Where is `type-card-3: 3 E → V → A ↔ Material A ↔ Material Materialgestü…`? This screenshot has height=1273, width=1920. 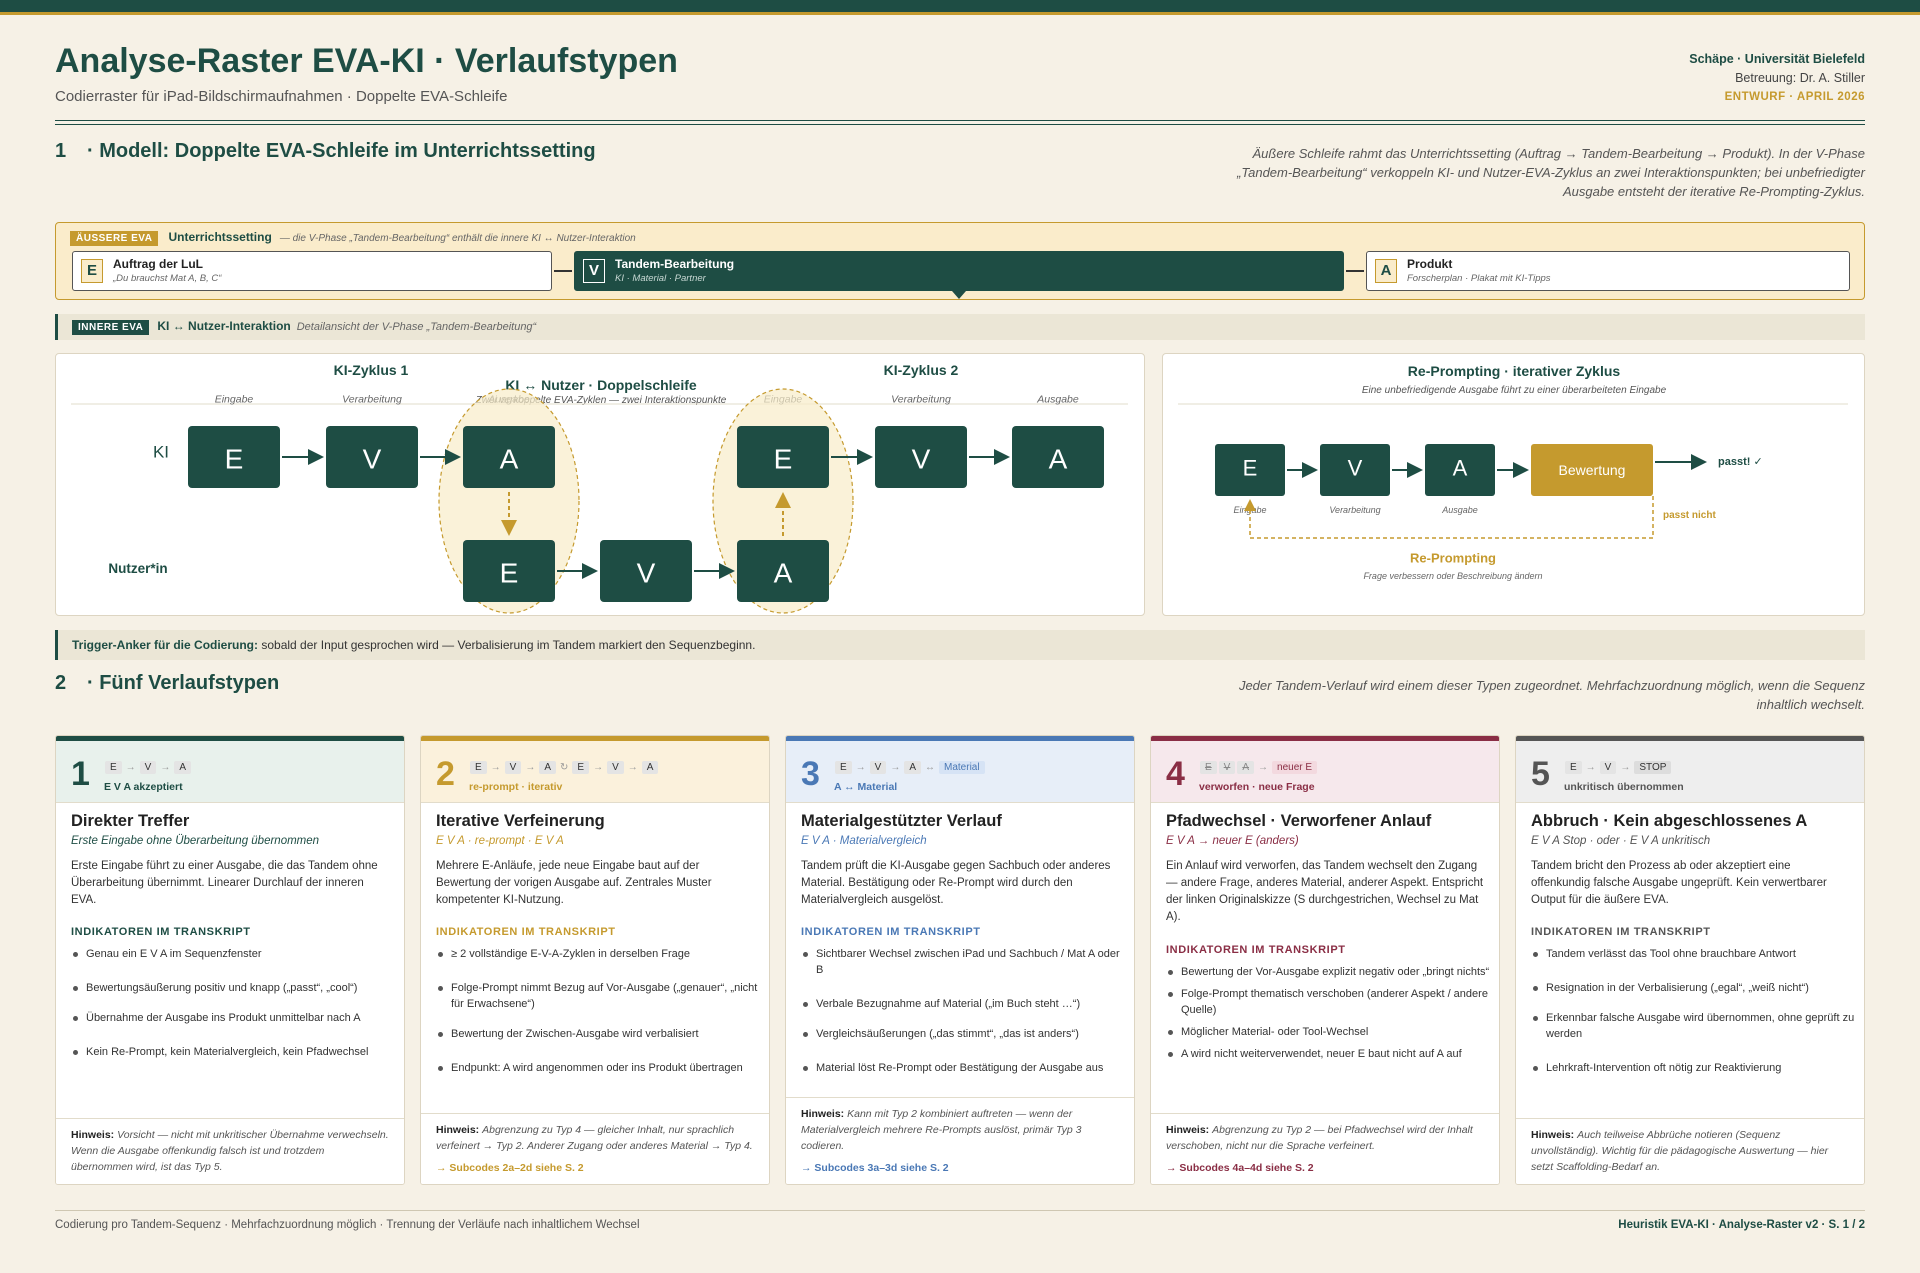
type-card-3: 3 E → V → A ↔ Material A ↔ Material Materialgestü… is located at coordinates (960, 960).